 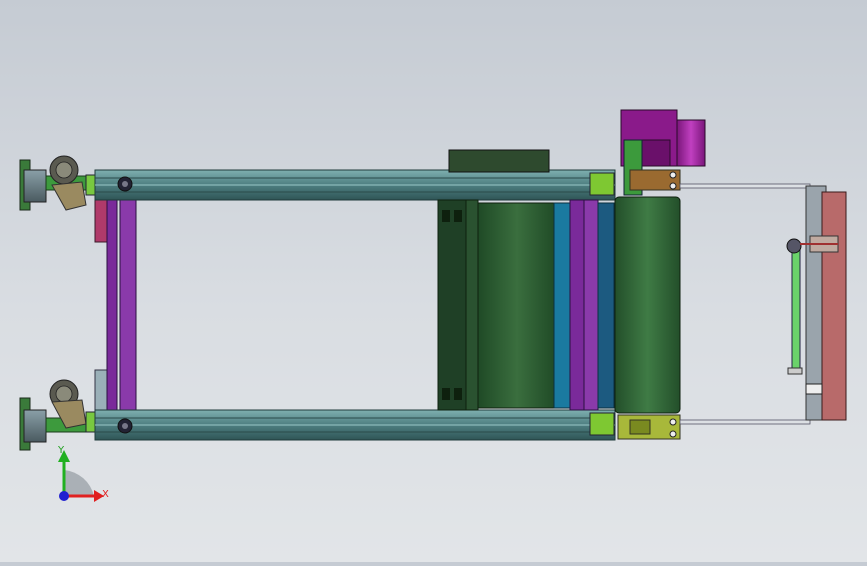 What do you see at coordinates (526, 305) in the screenshot?
I see `conveyor-belt-section` at bounding box center [526, 305].